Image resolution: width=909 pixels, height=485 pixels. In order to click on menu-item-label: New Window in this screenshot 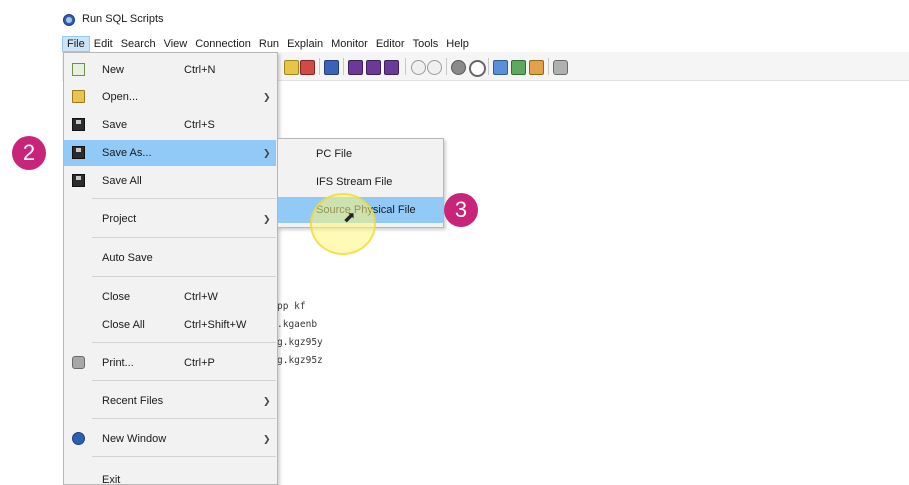, I will do `click(134, 439)`.